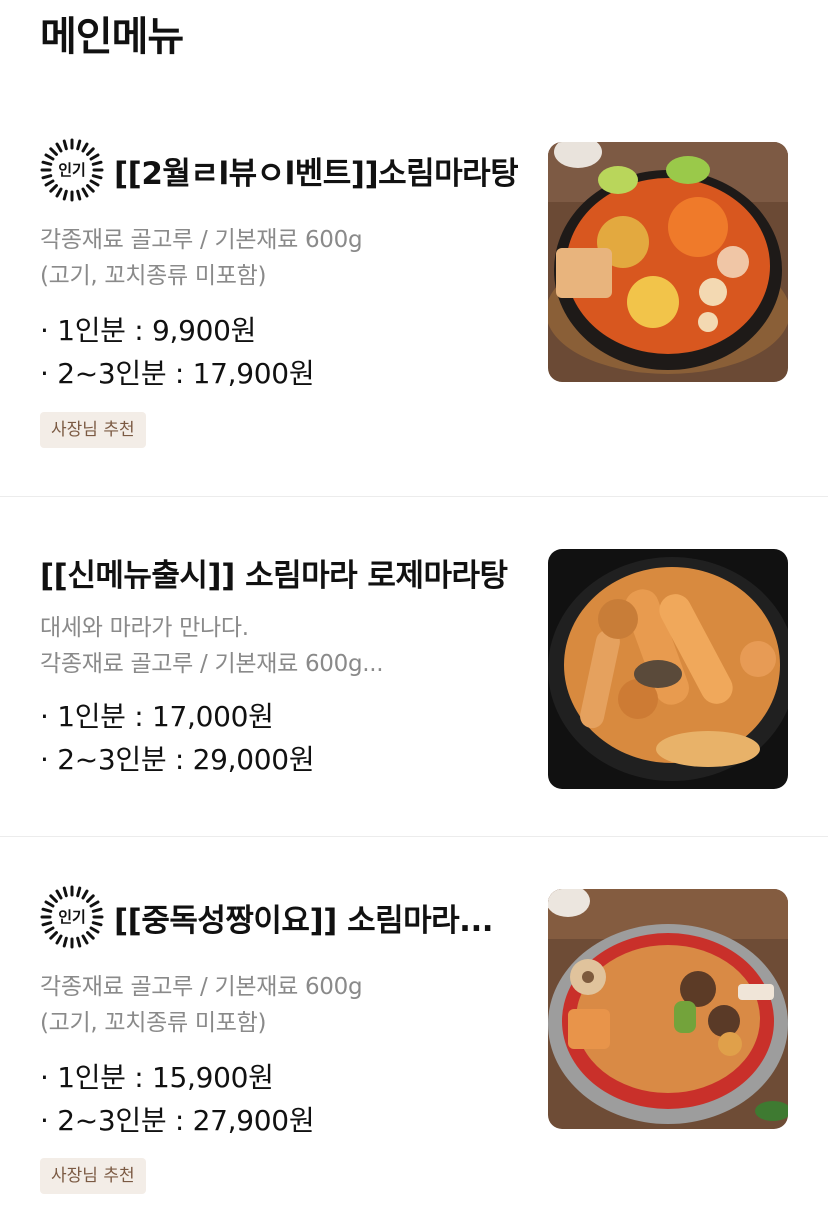  Describe the element at coordinates (177, 1120) in the screenshot. I see `menu-item-price: · 2~3인분 : 27,900원` at that location.